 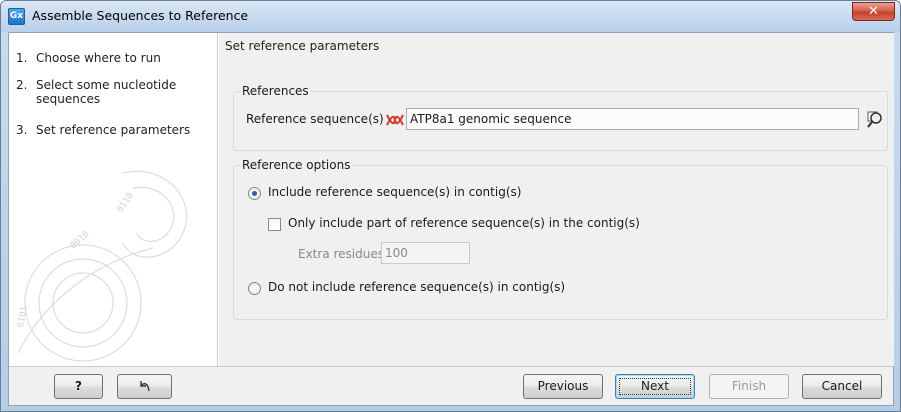 I want to click on reset-arrow-icon, so click(x=144, y=386).